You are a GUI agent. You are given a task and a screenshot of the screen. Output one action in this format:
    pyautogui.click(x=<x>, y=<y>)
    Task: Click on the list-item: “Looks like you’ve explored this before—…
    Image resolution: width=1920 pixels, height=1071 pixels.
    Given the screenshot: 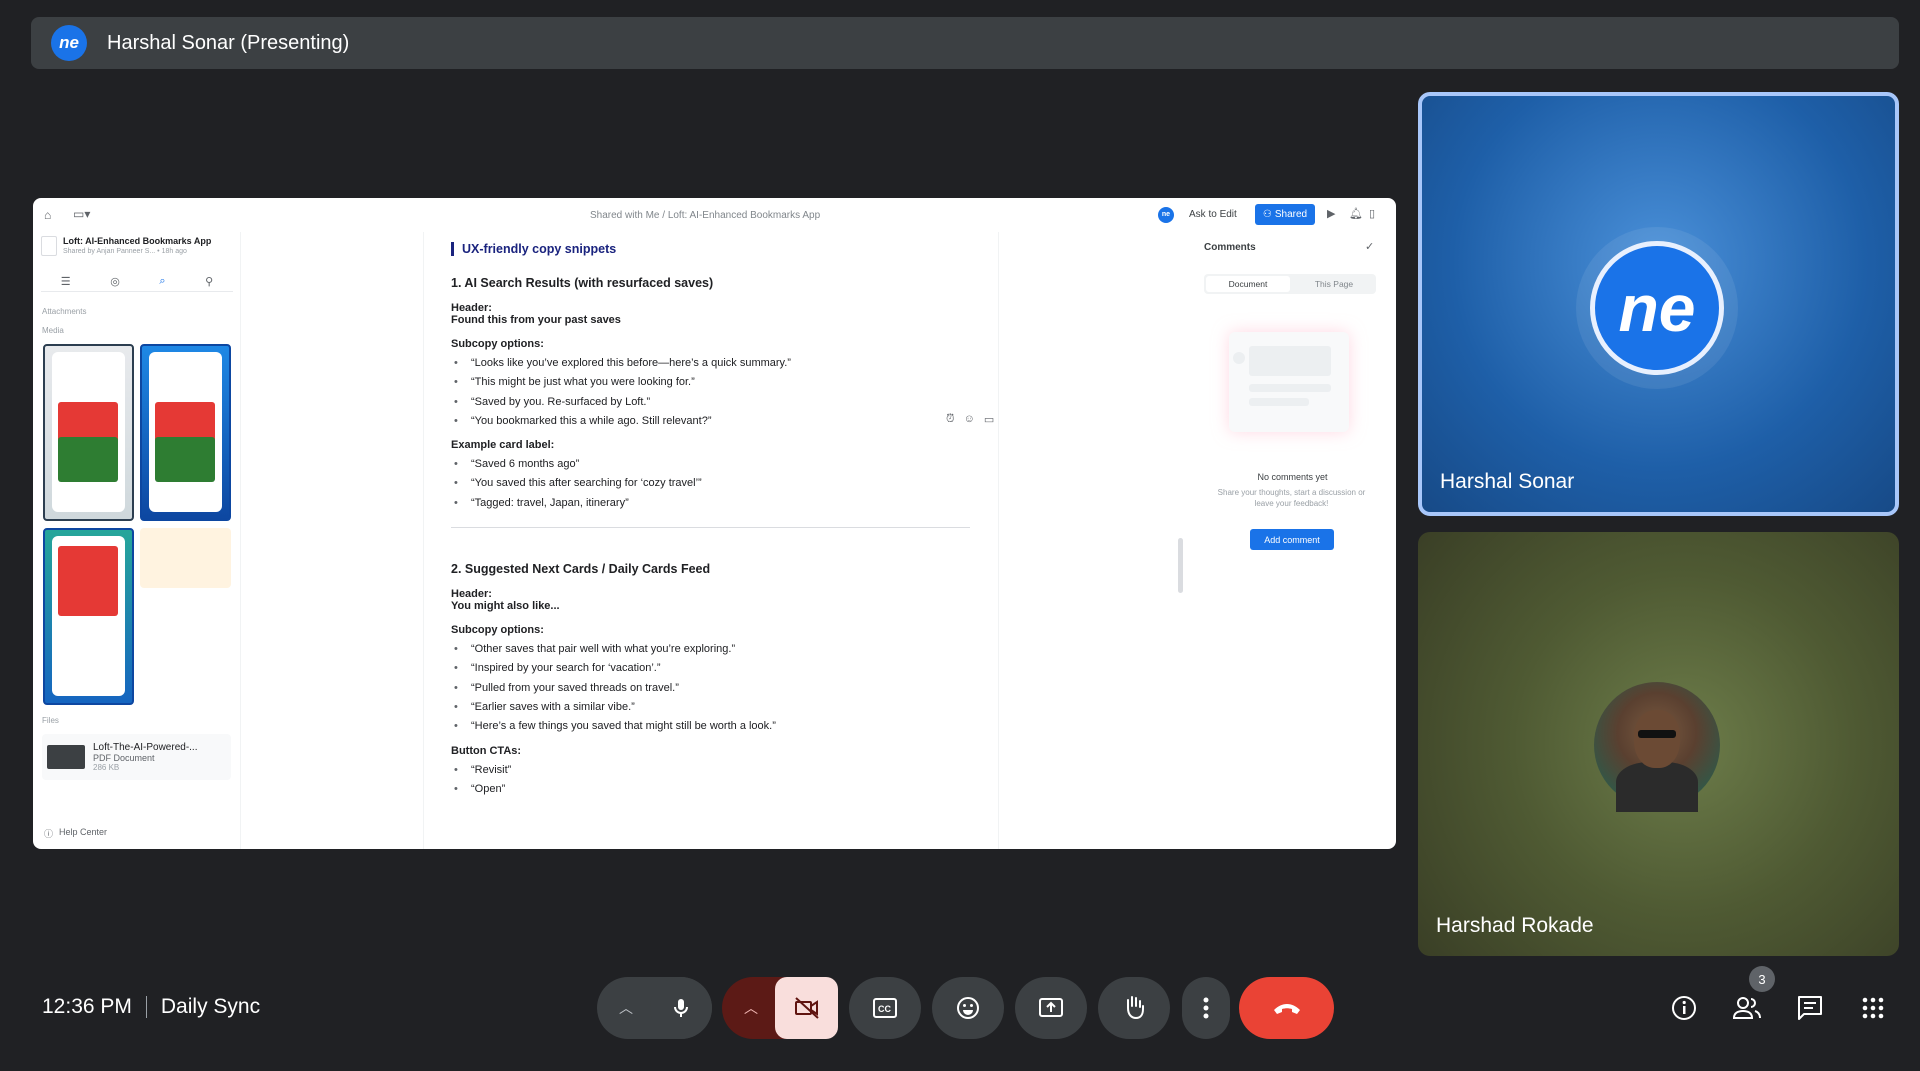 What is the action you would take?
    pyautogui.click(x=724, y=364)
    